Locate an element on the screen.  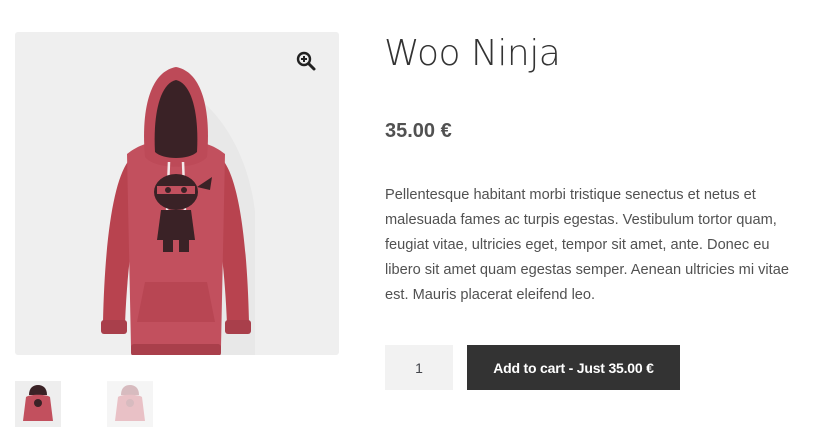
hoodie-thumbnail-red-icon is located at coordinates (38, 404).